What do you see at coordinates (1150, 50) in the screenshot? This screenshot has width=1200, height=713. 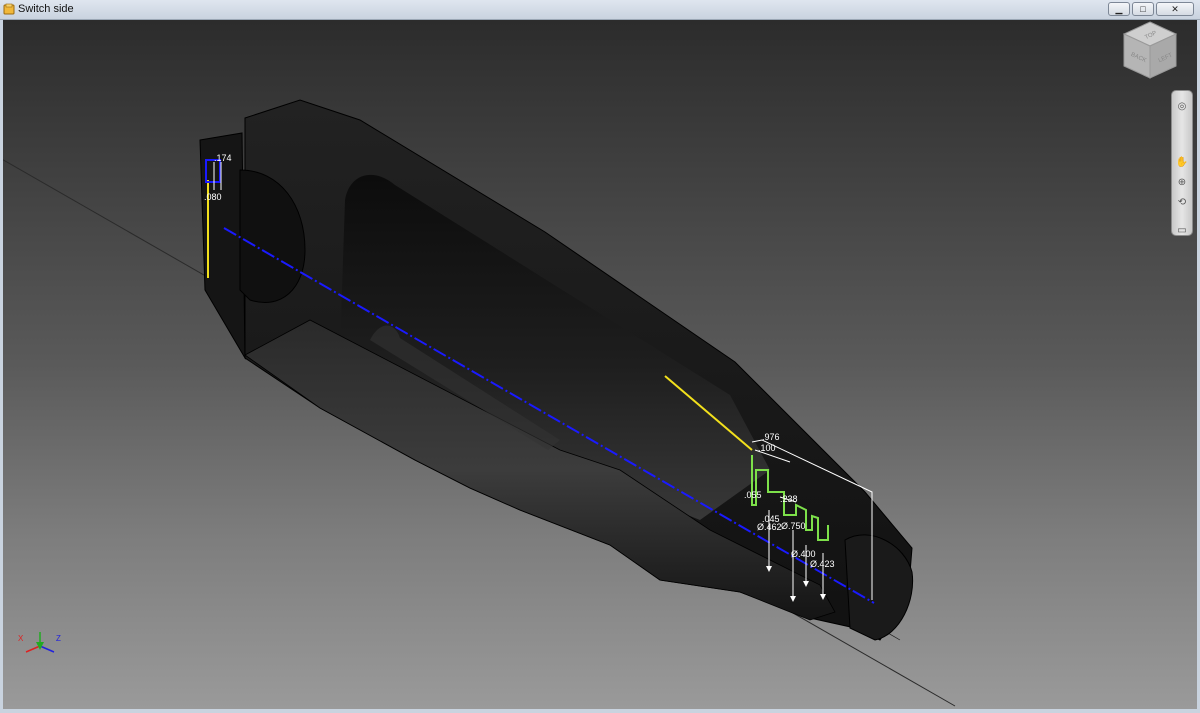 I see `viewcube: TOP BACK LEFT` at bounding box center [1150, 50].